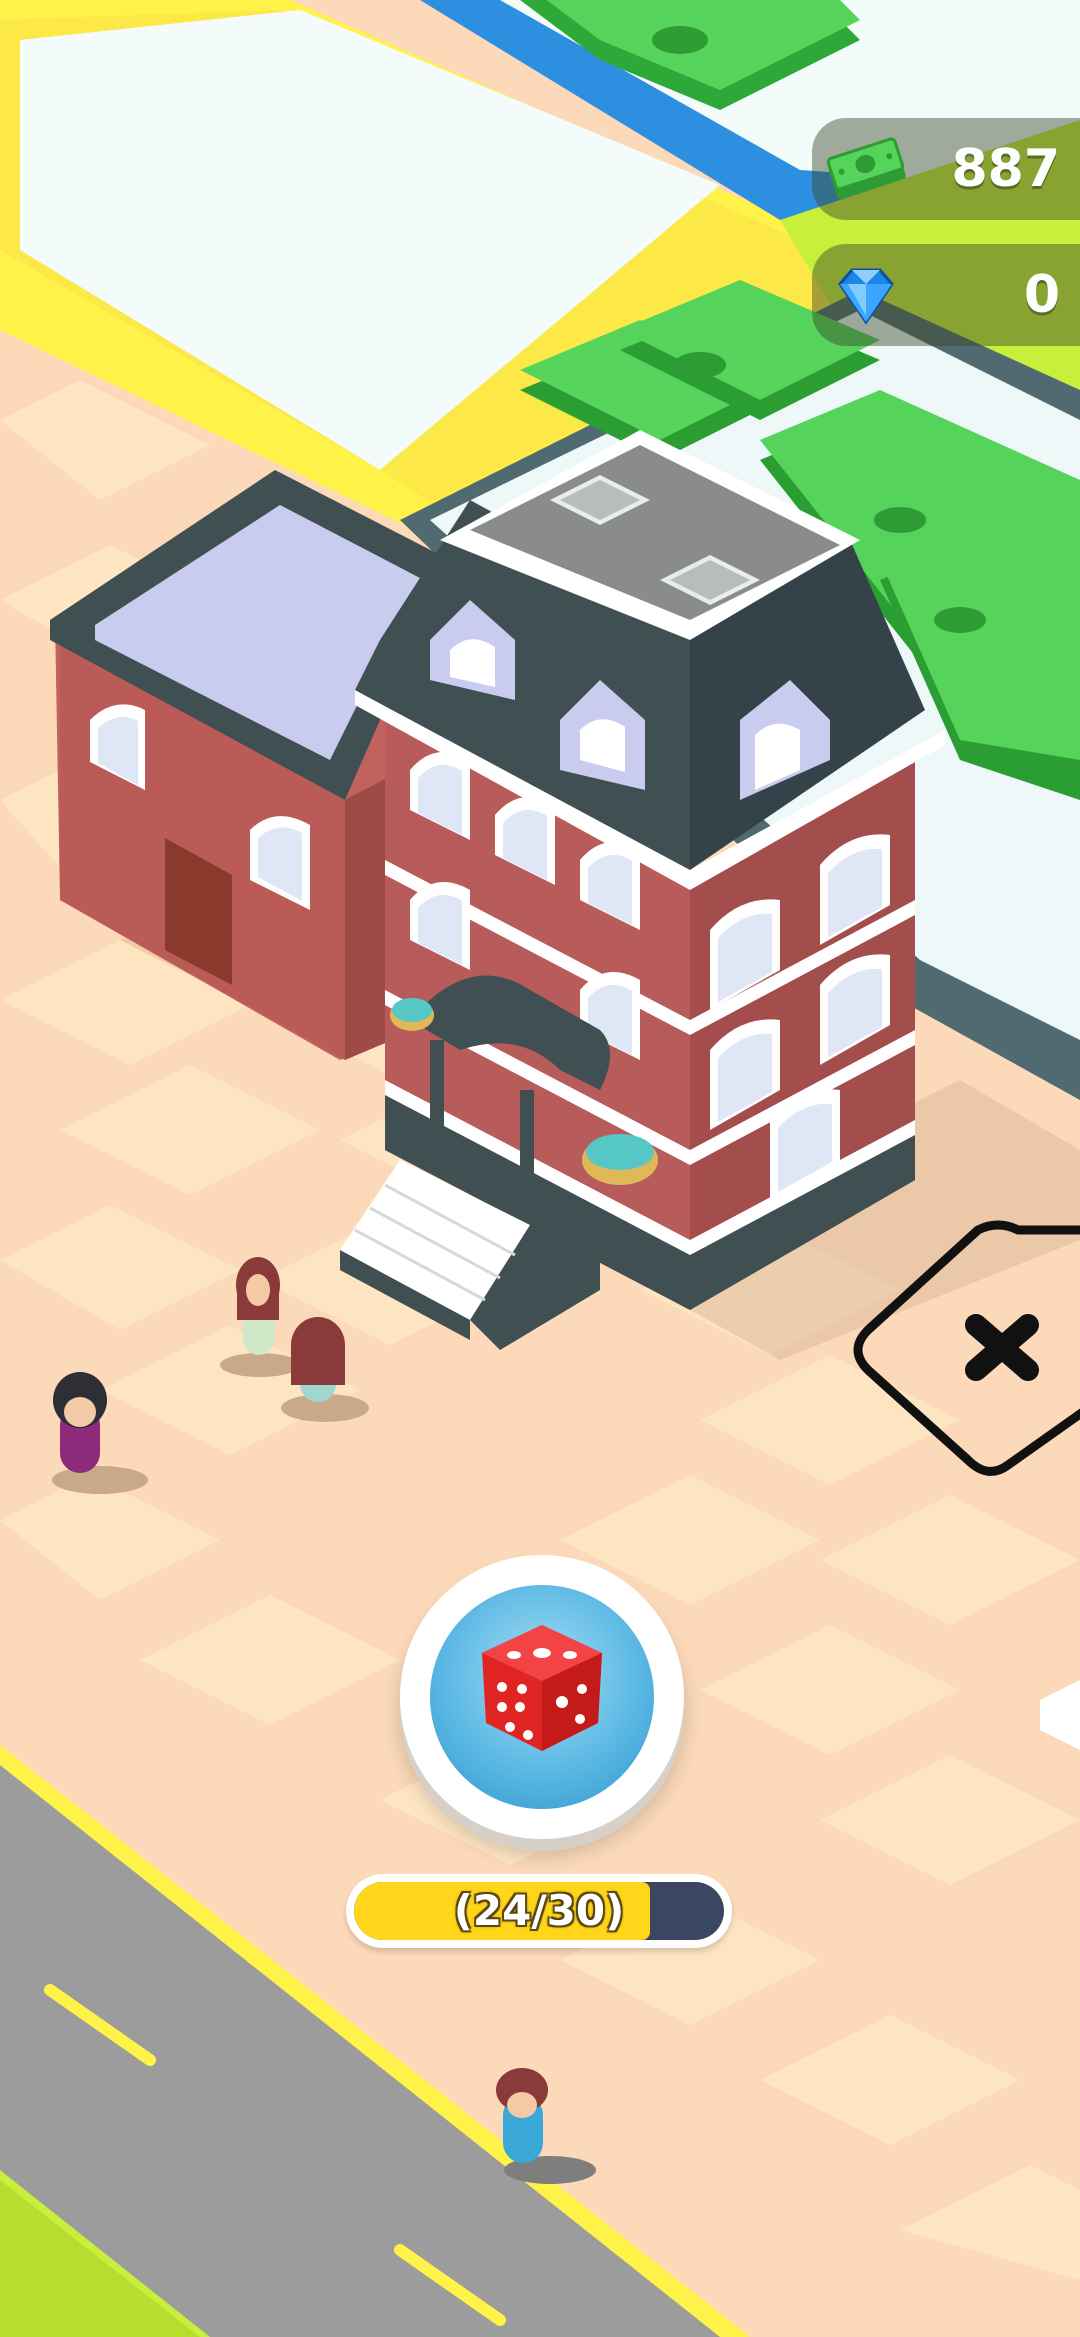 The width and height of the screenshot is (1080, 2337). Describe the element at coordinates (946, 295) in the screenshot. I see `gem-counter: 0` at that location.